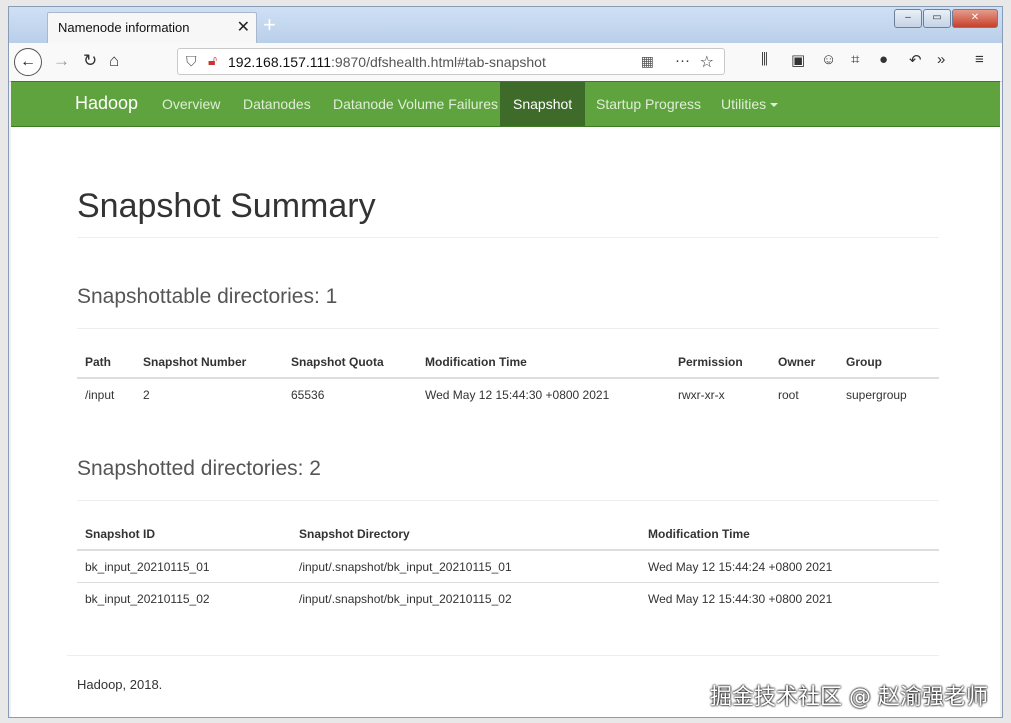 Image resolution: width=1011 pixels, height=723 pixels. What do you see at coordinates (465, 566) in the screenshot?
I see `table-cell: /input/.snapshot/bk_input_20210115_01` at bounding box center [465, 566].